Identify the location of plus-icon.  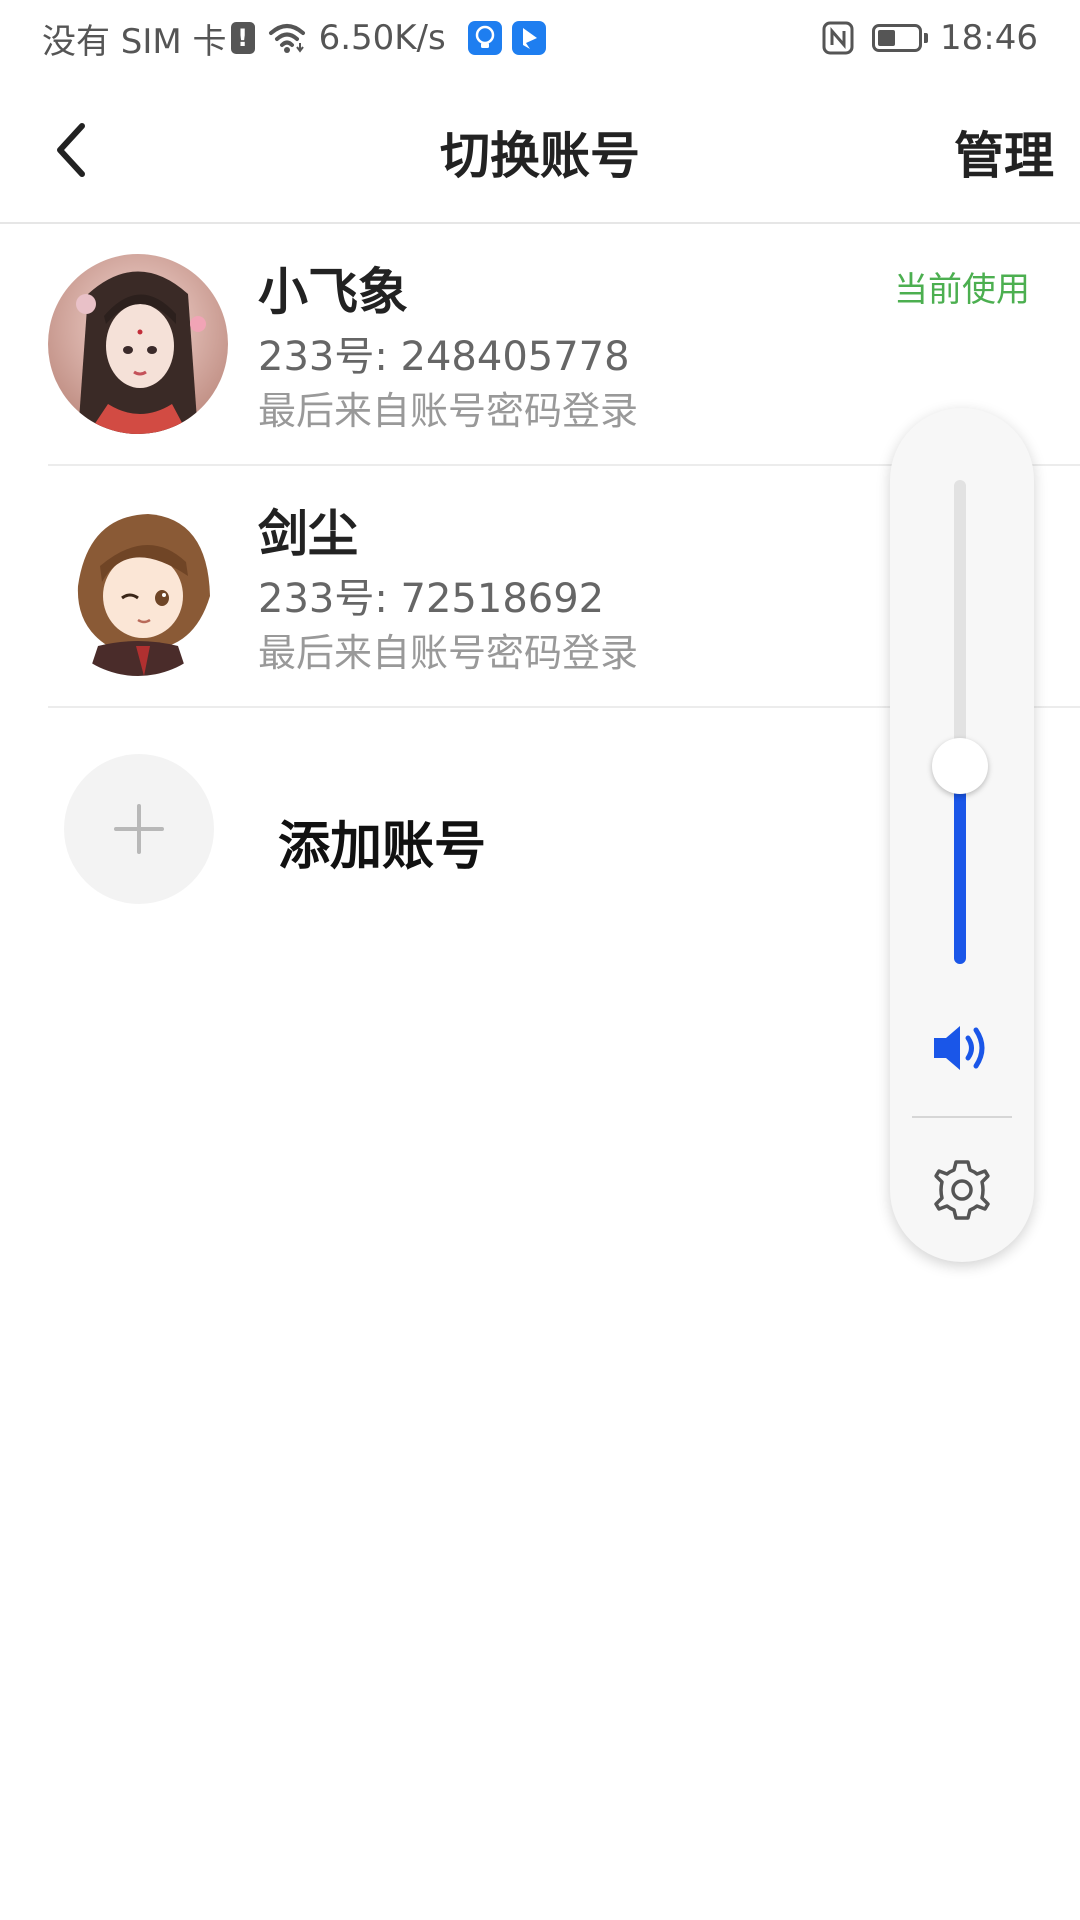
(139, 829).